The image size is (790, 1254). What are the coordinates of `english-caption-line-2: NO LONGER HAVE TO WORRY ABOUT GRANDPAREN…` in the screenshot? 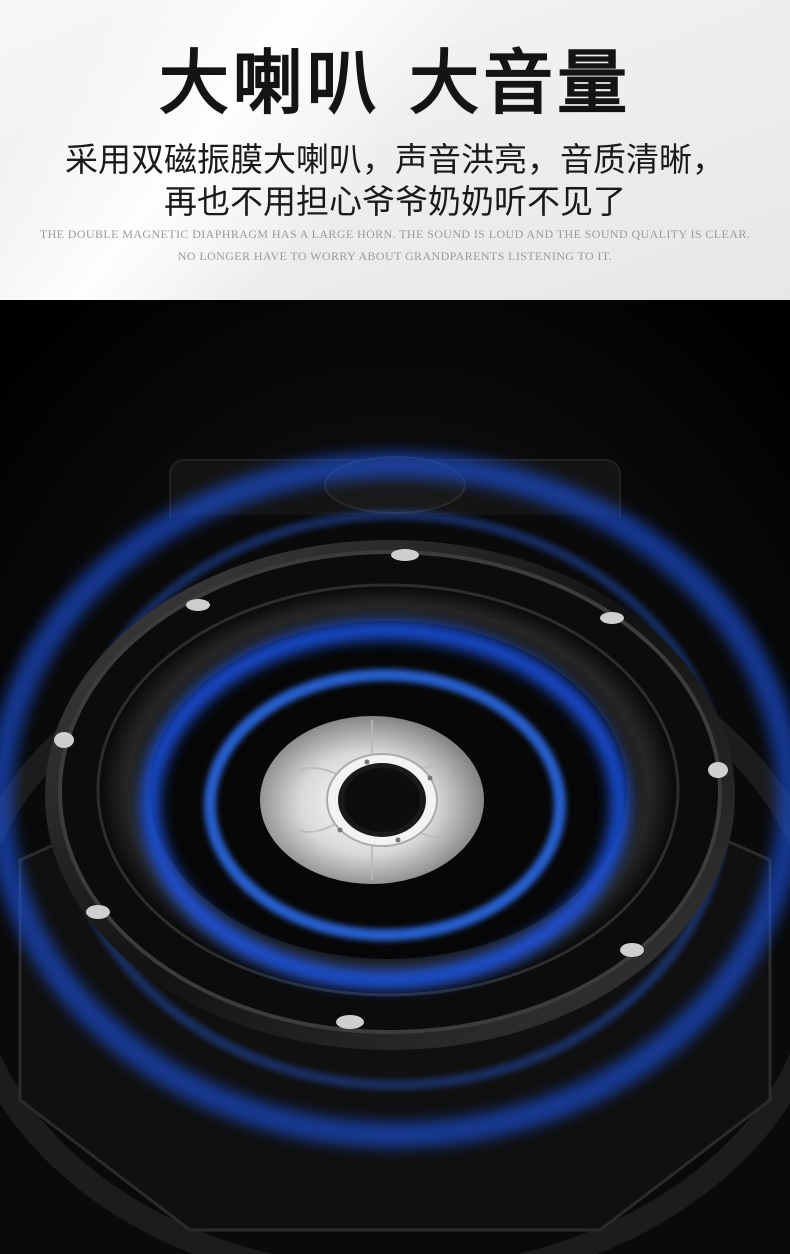 It's located at (395, 256).